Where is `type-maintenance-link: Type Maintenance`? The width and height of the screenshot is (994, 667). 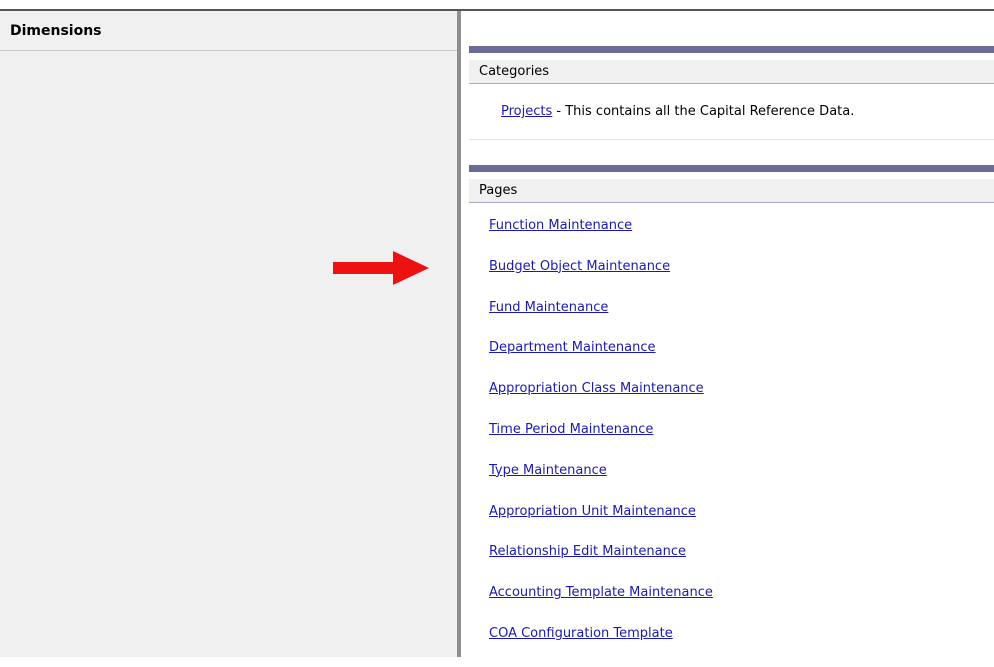 type-maintenance-link: Type Maintenance is located at coordinates (548, 470).